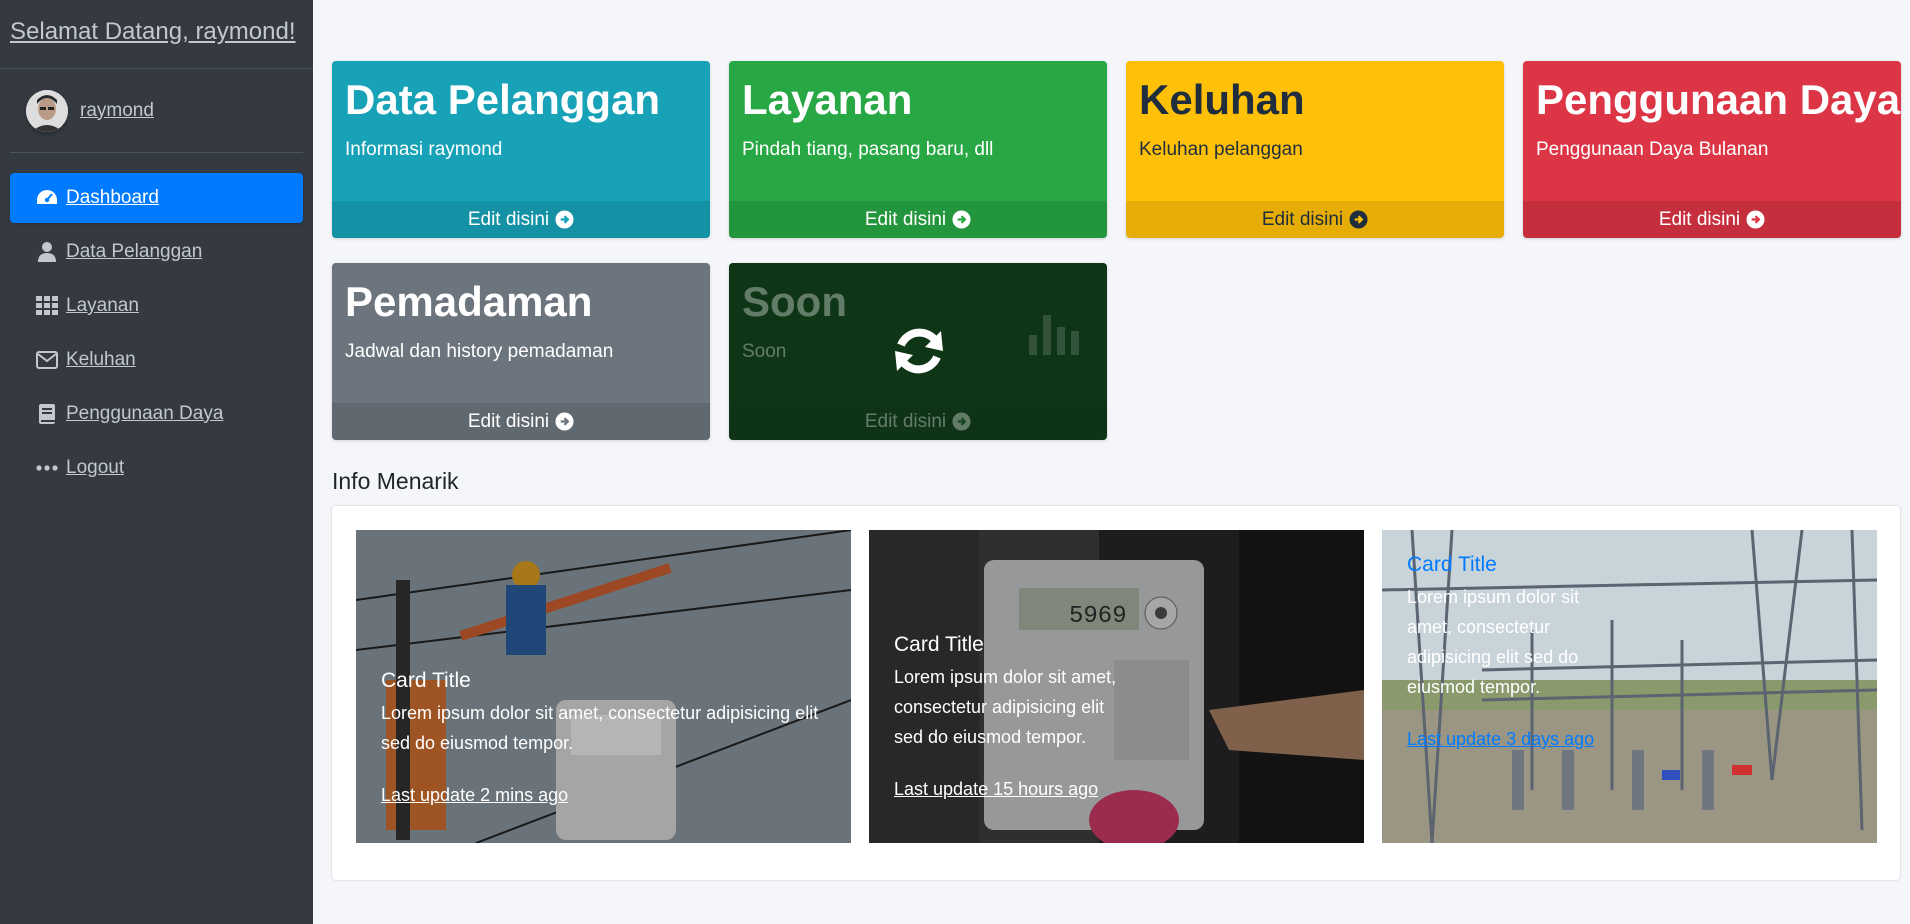 Image resolution: width=1910 pixels, height=924 pixels. I want to click on brand: Selamat Datang, raymond!, so click(156, 34).